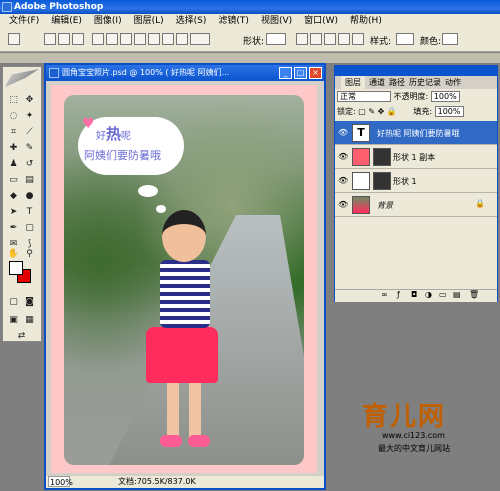  Describe the element at coordinates (50, 39) in the screenshot. I see `shape-layers-icon` at that location.